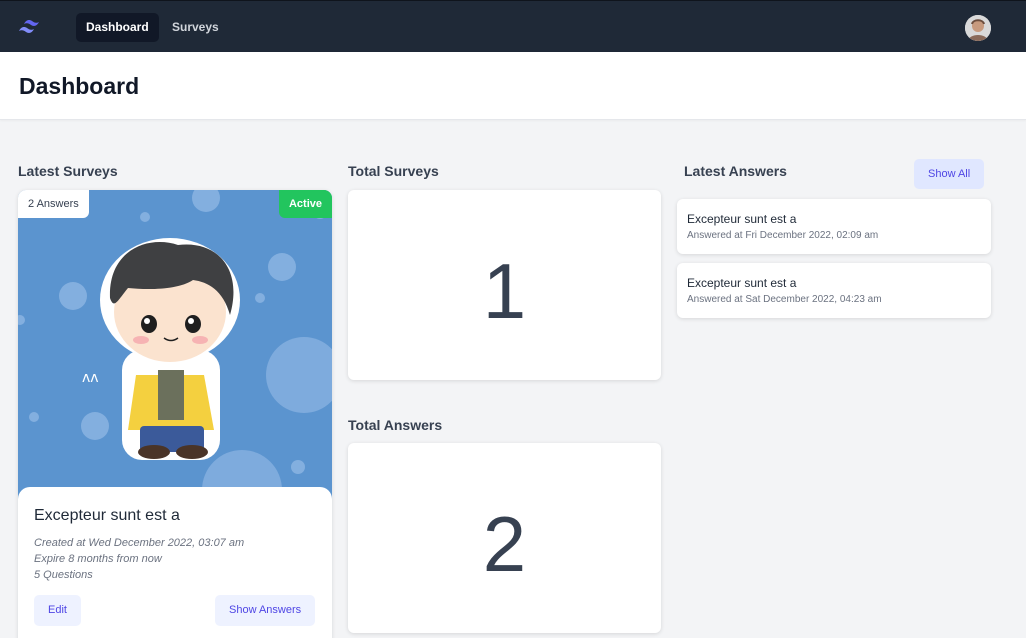 The width and height of the screenshot is (1026, 638). What do you see at coordinates (513, 26) in the screenshot?
I see `top-navbar: Dashboard Surveys` at bounding box center [513, 26].